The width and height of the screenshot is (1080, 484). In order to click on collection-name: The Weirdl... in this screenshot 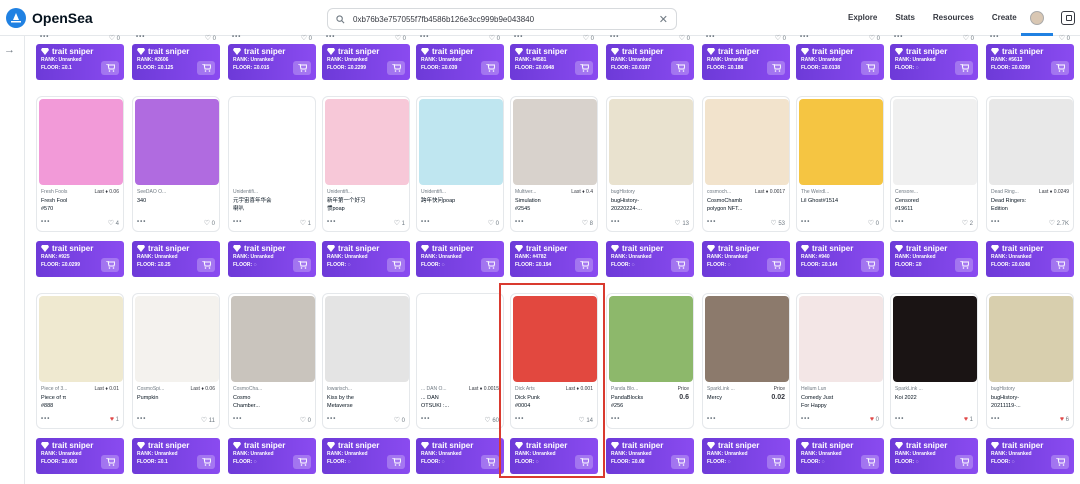, I will do `click(815, 192)`.